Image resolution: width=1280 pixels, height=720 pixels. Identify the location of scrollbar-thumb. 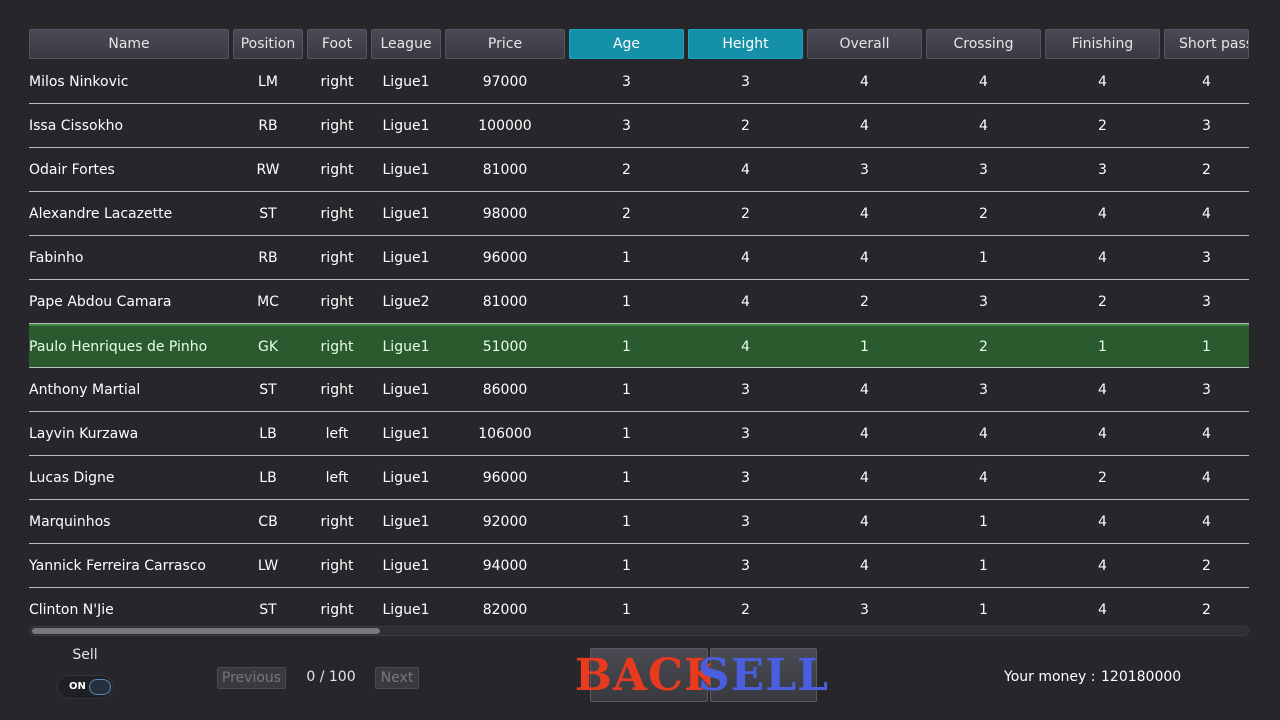
(206, 631).